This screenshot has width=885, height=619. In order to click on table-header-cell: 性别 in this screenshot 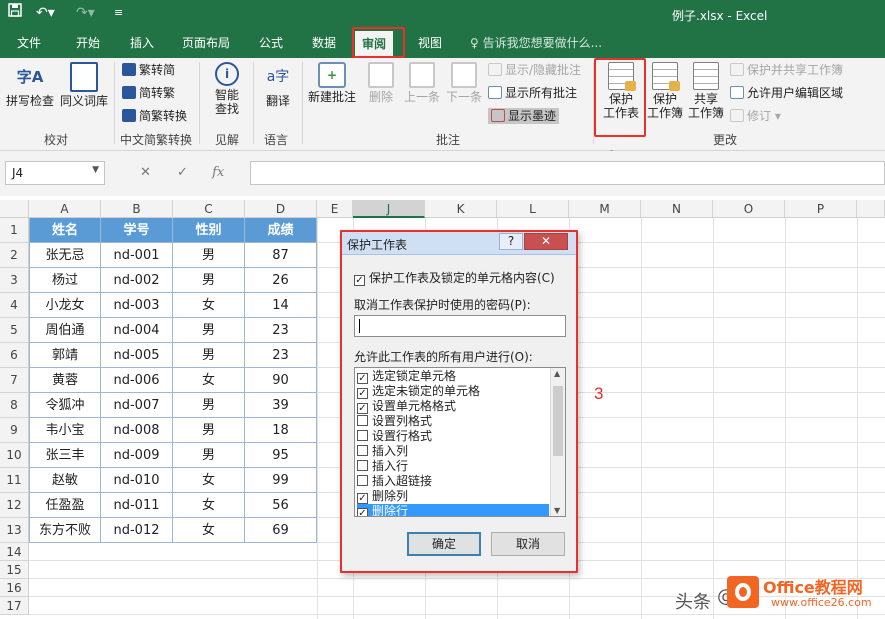, I will do `click(209, 230)`.